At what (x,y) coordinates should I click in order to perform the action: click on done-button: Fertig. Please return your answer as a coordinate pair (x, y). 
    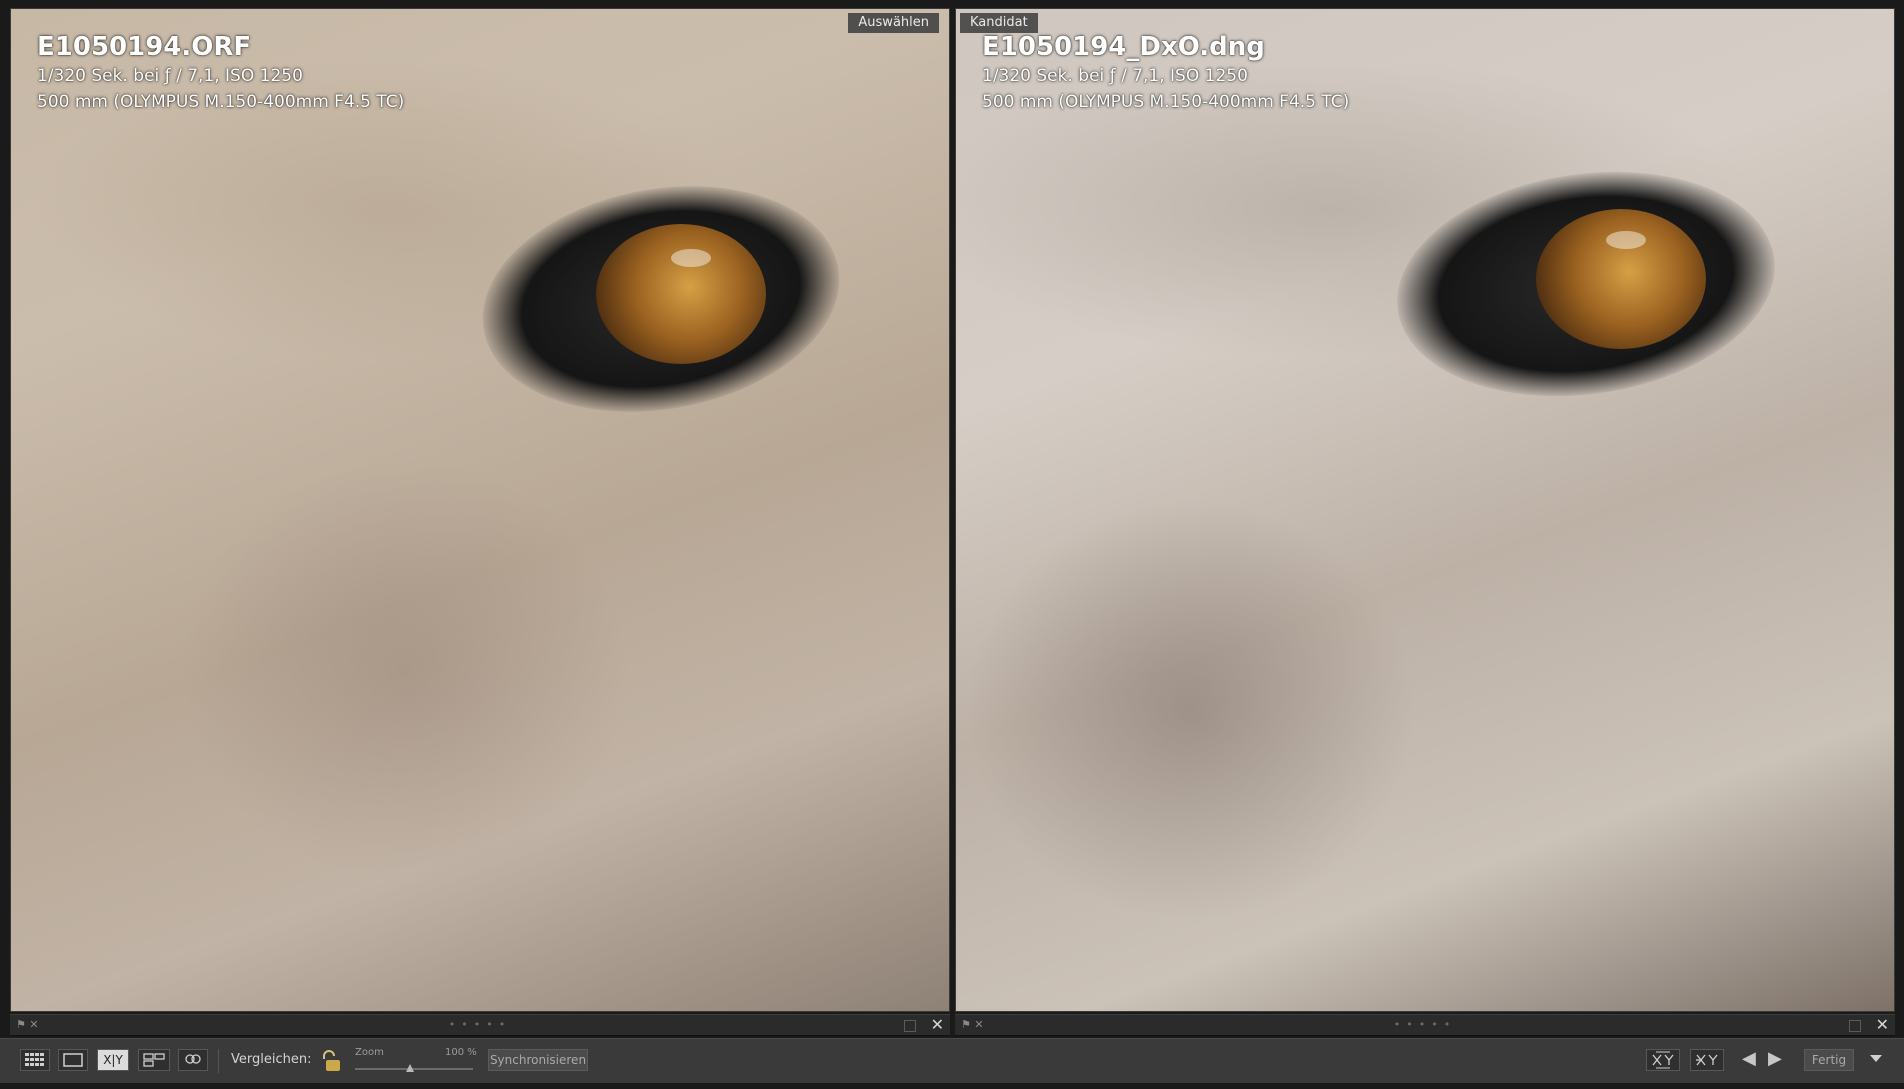
    Looking at the image, I should click on (1829, 1060).